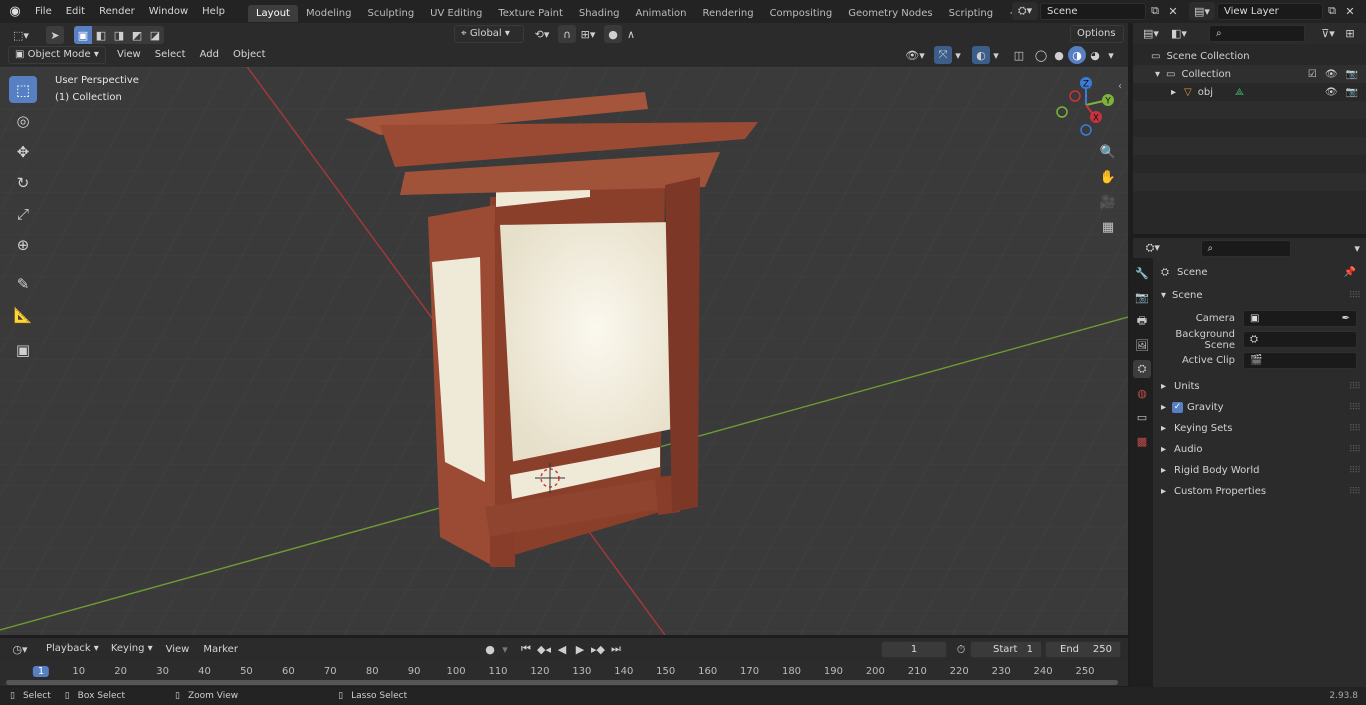  What do you see at coordinates (329, 13) in the screenshot?
I see `tab-modeling: Modeling` at bounding box center [329, 13].